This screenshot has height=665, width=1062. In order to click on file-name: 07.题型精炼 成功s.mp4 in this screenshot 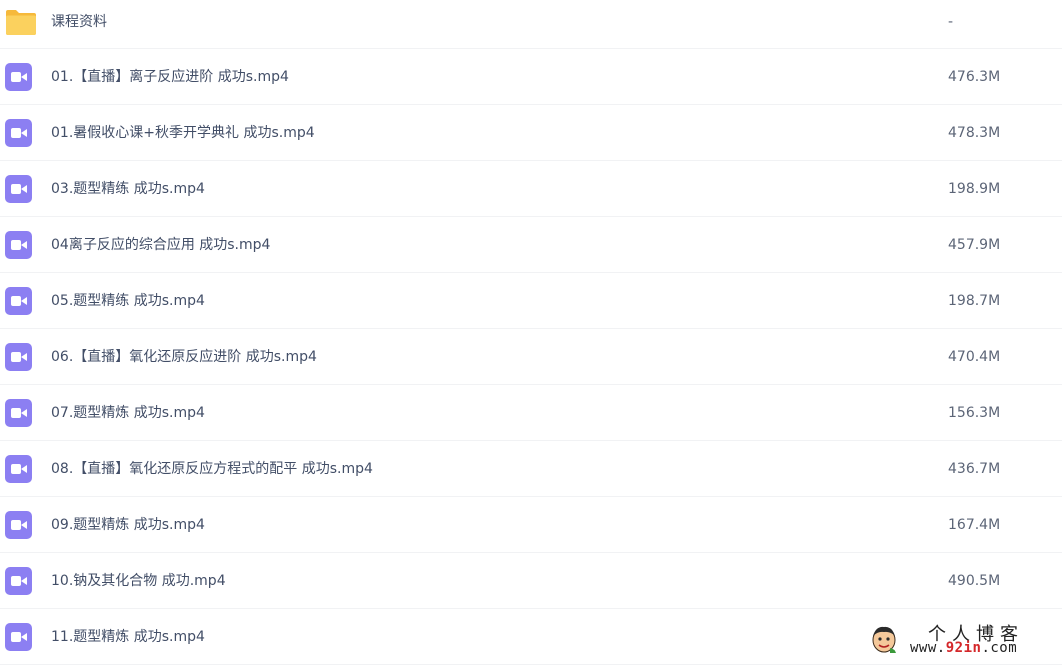, I will do `click(128, 413)`.